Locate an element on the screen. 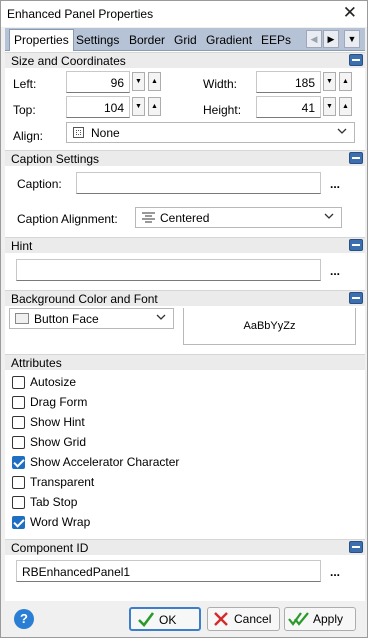  autosize-label: Autosize is located at coordinates (53, 382).